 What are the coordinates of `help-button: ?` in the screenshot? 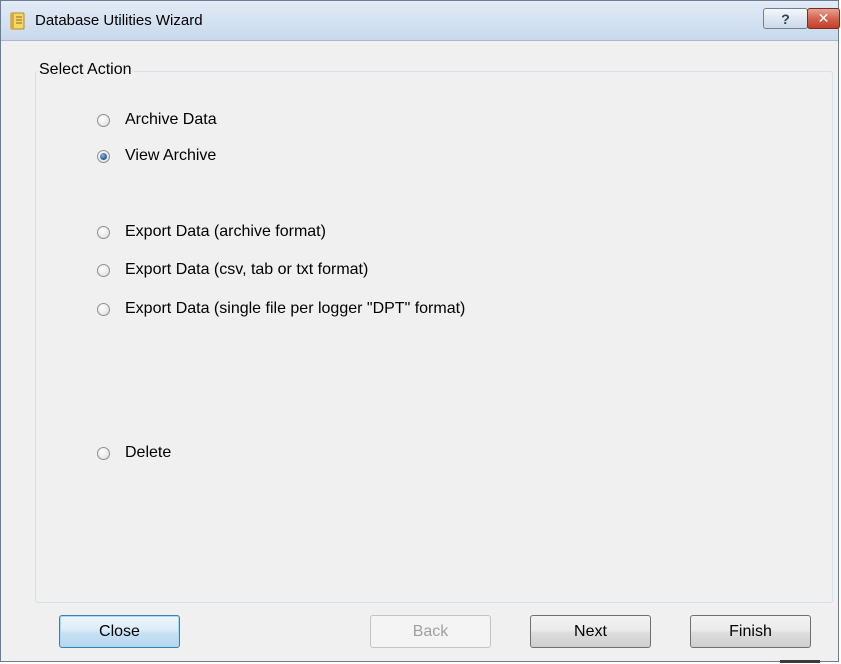 It's located at (785, 18).